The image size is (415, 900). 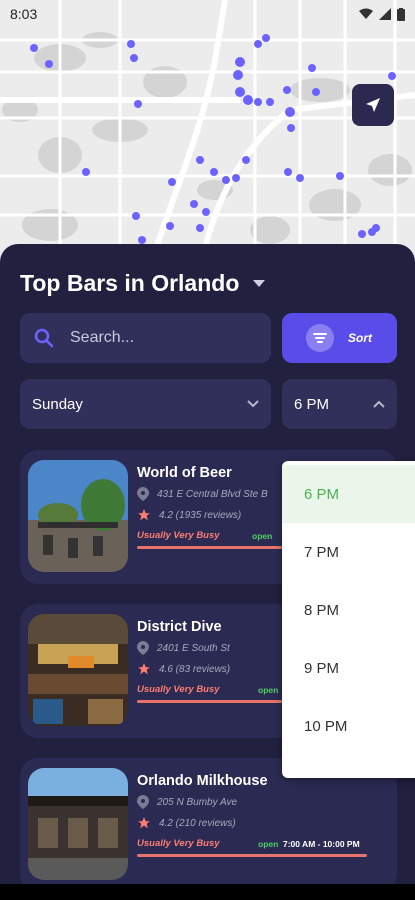 What do you see at coordinates (339, 404) in the screenshot?
I see `time-select: 6 PM` at bounding box center [339, 404].